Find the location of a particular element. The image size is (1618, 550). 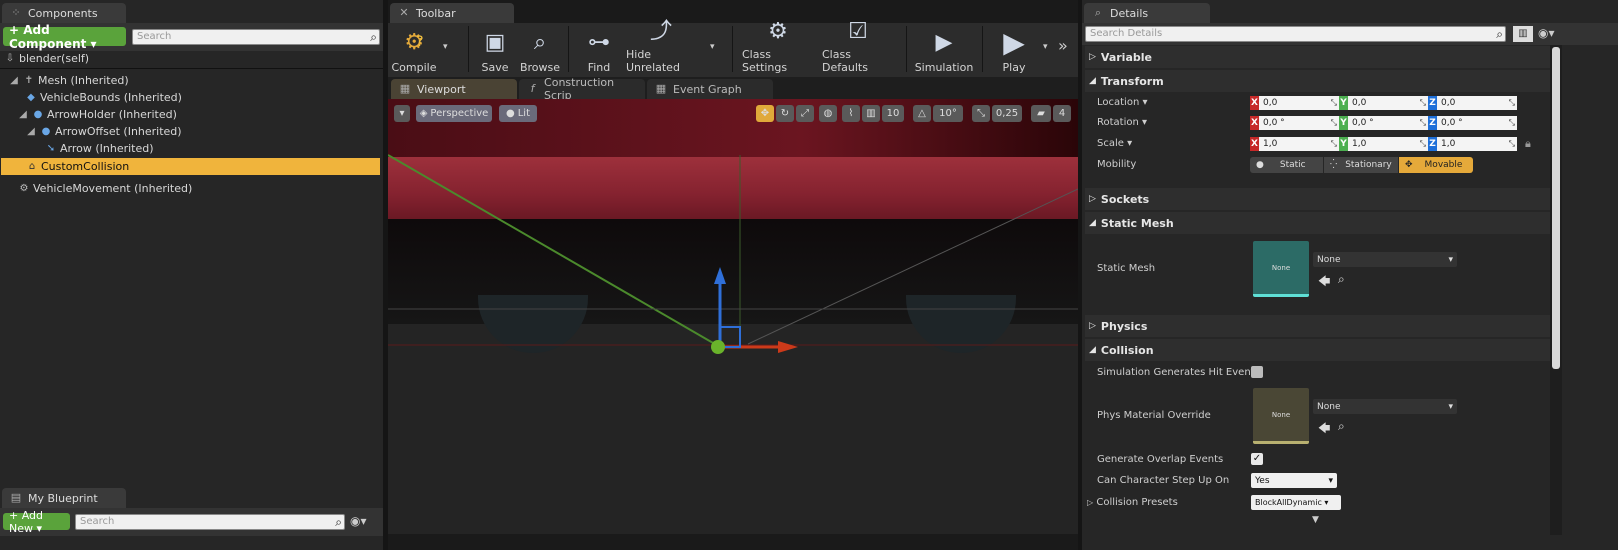

more-options-chevron-icon: ▼ is located at coordinates (1315, 520).